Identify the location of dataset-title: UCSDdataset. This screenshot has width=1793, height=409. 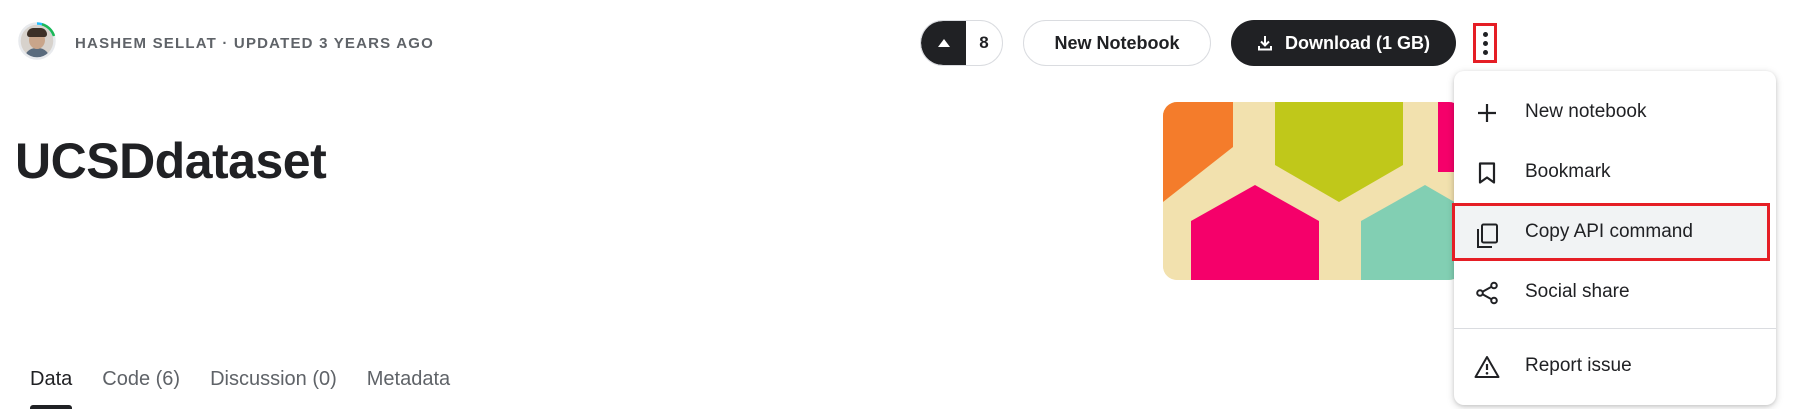
(171, 161).